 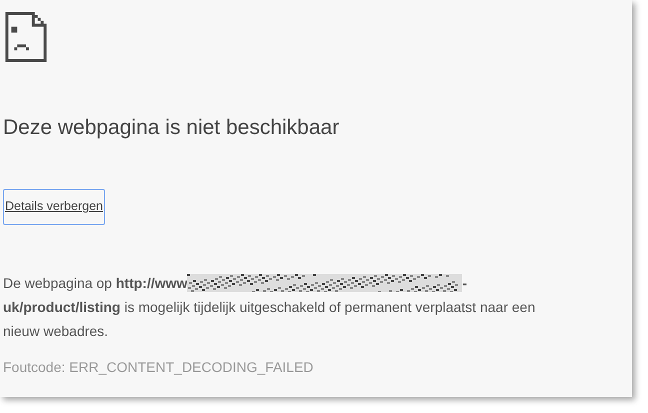 What do you see at coordinates (465, 283) in the screenshot?
I see `message-text: -` at bounding box center [465, 283].